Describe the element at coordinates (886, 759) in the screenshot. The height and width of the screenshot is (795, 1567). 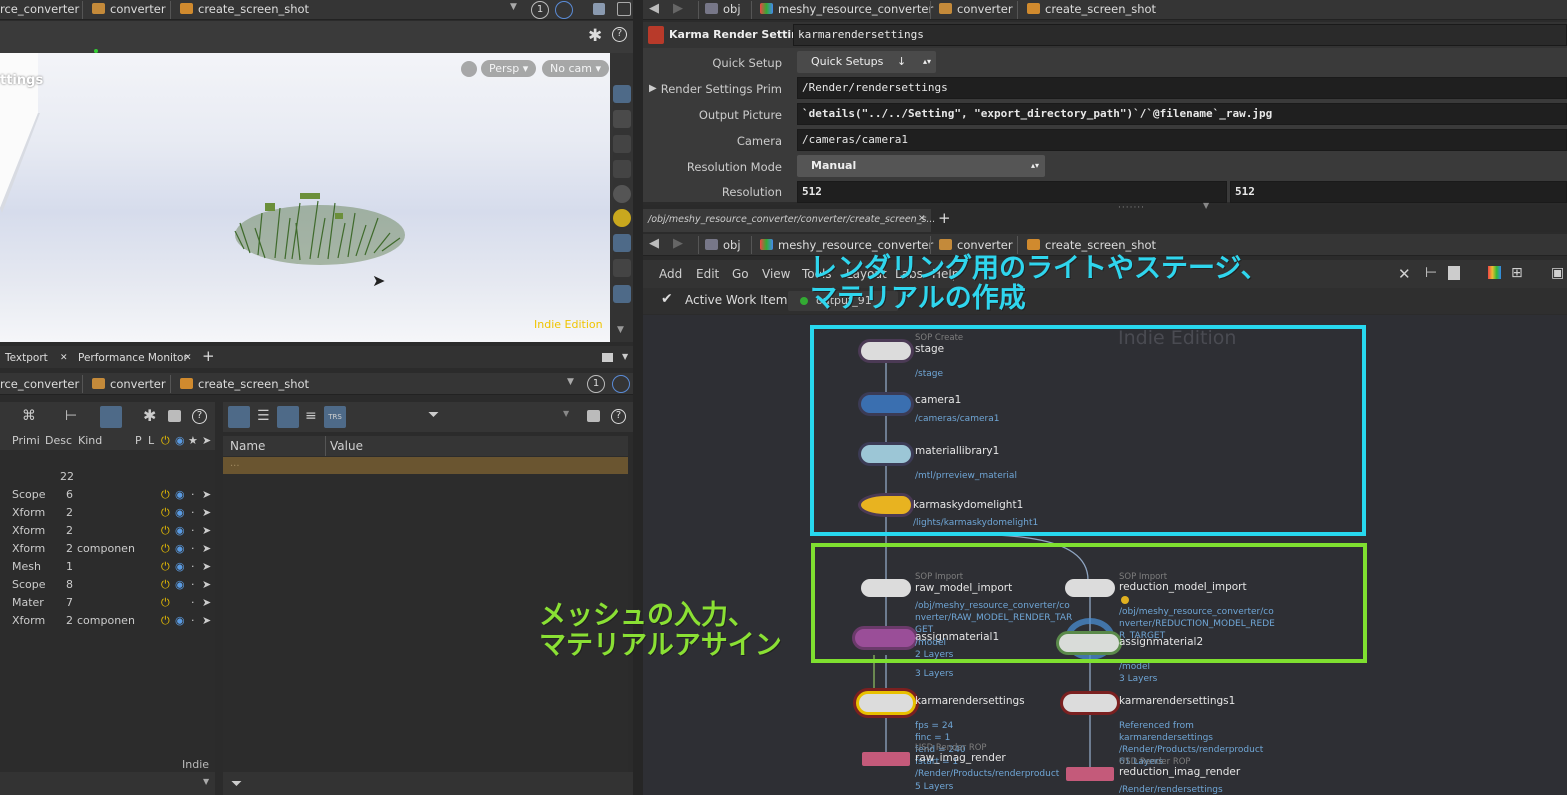
I see `node-raw-imag-render` at that location.